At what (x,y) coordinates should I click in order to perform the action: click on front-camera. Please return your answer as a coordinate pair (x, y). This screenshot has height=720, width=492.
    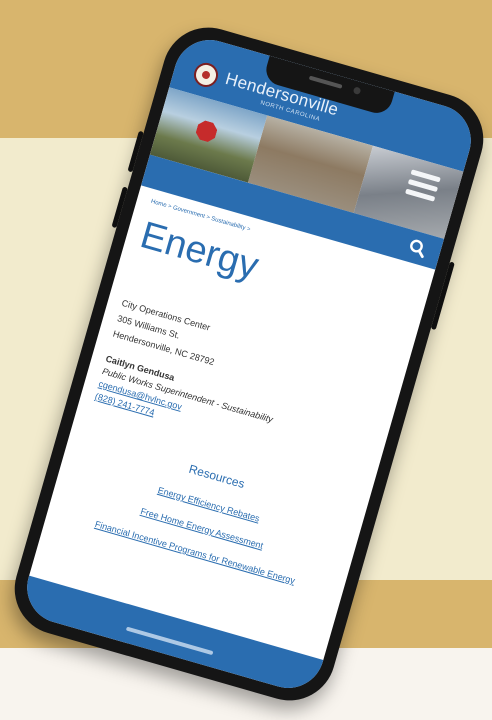
    Looking at the image, I should click on (357, 91).